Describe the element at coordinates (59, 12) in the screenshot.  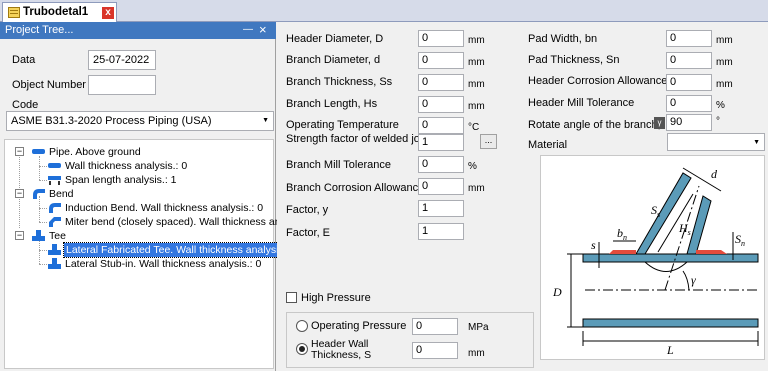
I see `tab-trubodetal1: Trubodetal1 x` at that location.